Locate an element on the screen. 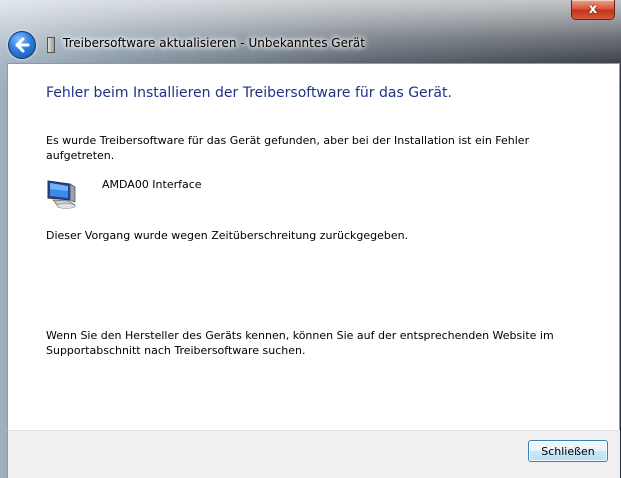 Image resolution: width=621 pixels, height=478 pixels. monitor-device-icon is located at coordinates (62, 194).